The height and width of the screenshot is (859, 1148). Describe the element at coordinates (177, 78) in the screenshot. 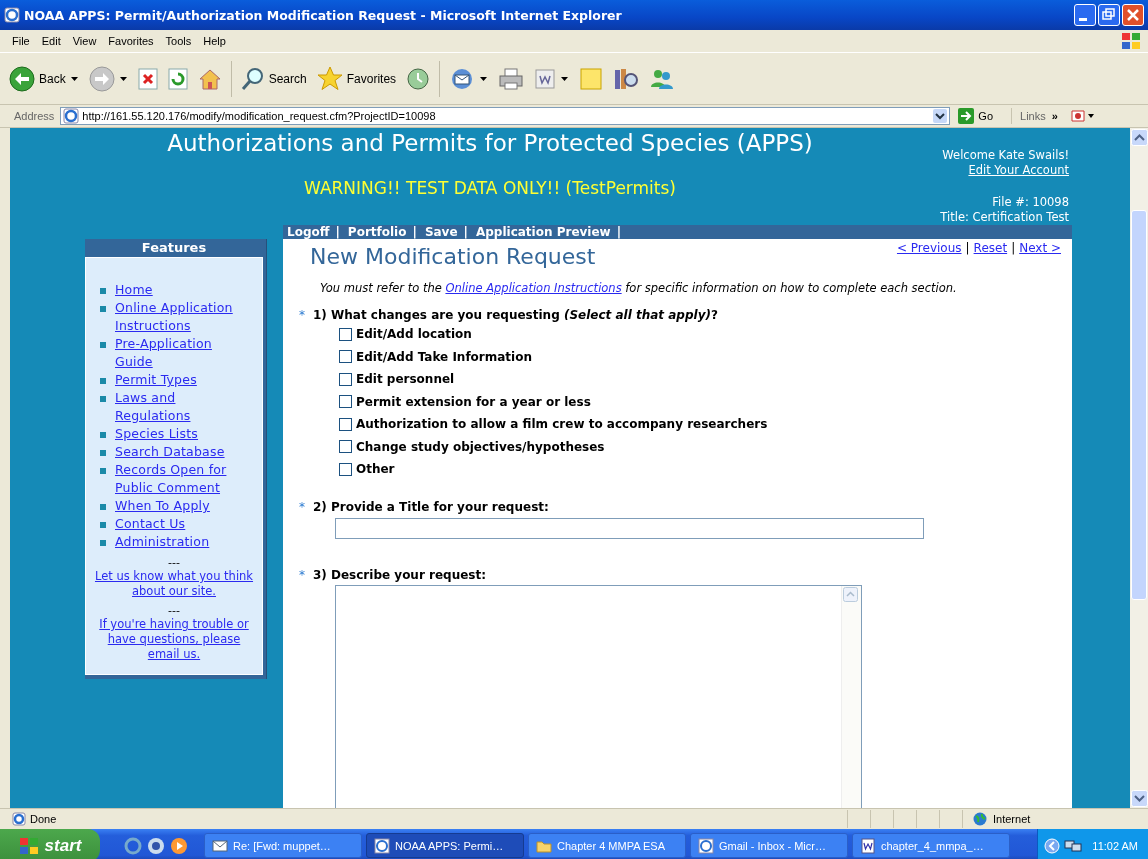

I see `refresh-icon` at that location.